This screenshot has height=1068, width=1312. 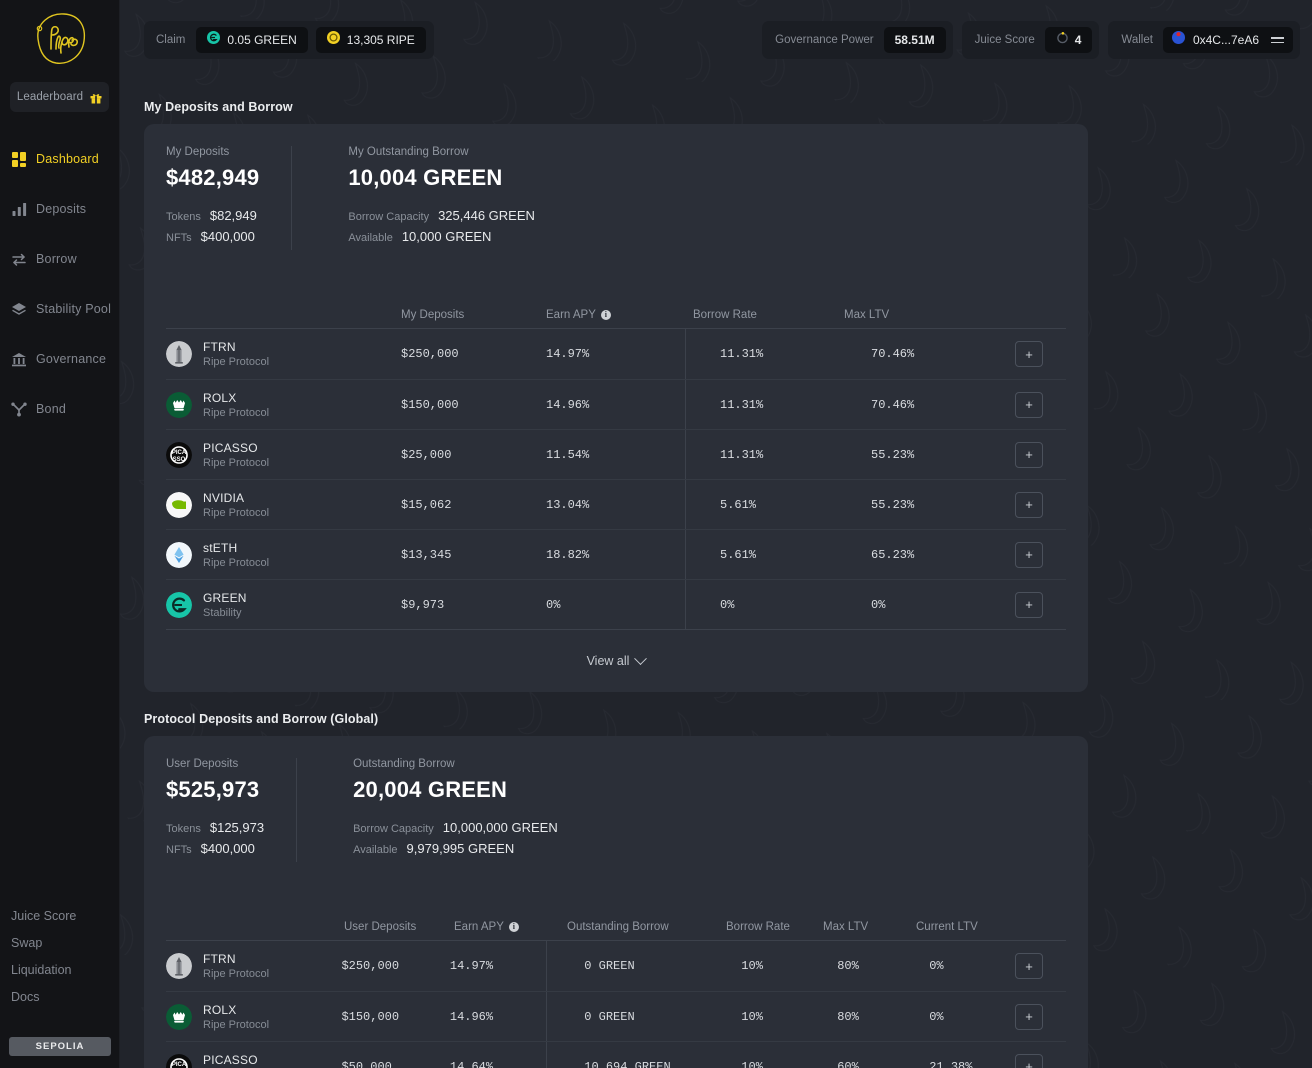 What do you see at coordinates (752, 966) in the screenshot?
I see `cell-borrow-rate: 10%` at bounding box center [752, 966].